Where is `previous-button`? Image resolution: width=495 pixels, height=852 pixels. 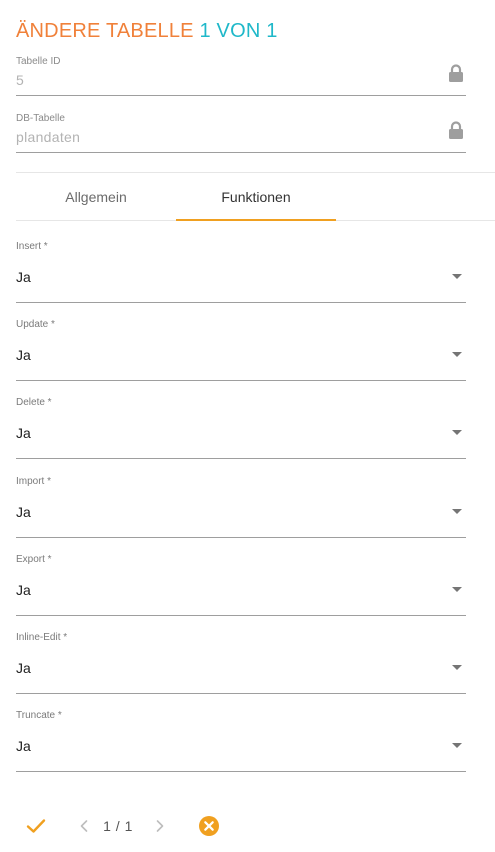
previous-button is located at coordinates (84, 826).